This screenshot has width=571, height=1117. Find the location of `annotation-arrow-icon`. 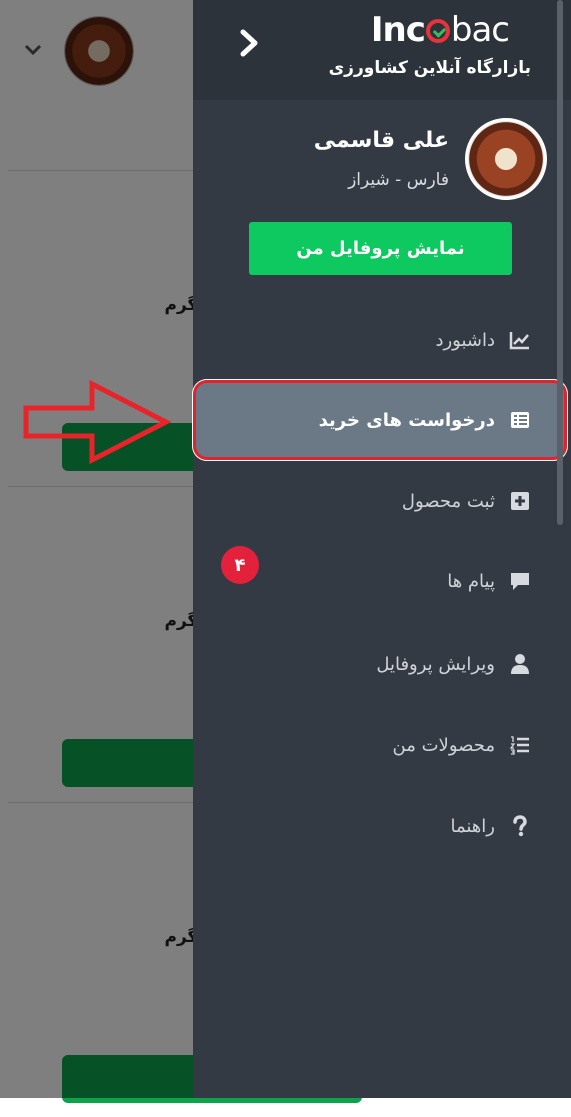

annotation-arrow-icon is located at coordinates (97, 422).